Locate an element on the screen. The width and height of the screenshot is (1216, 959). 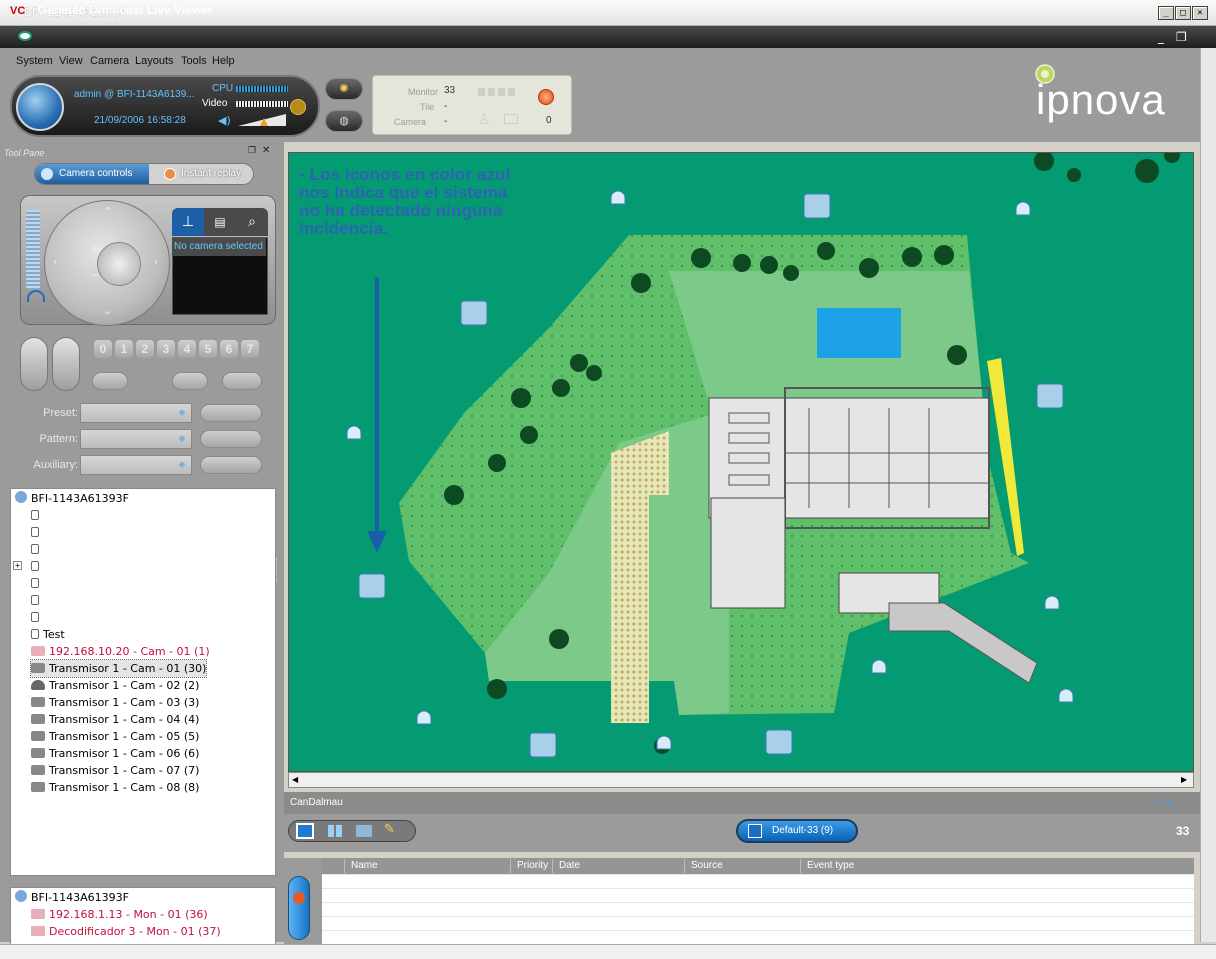
pane-close-icon: ✕ is located at coordinates (266, 150).